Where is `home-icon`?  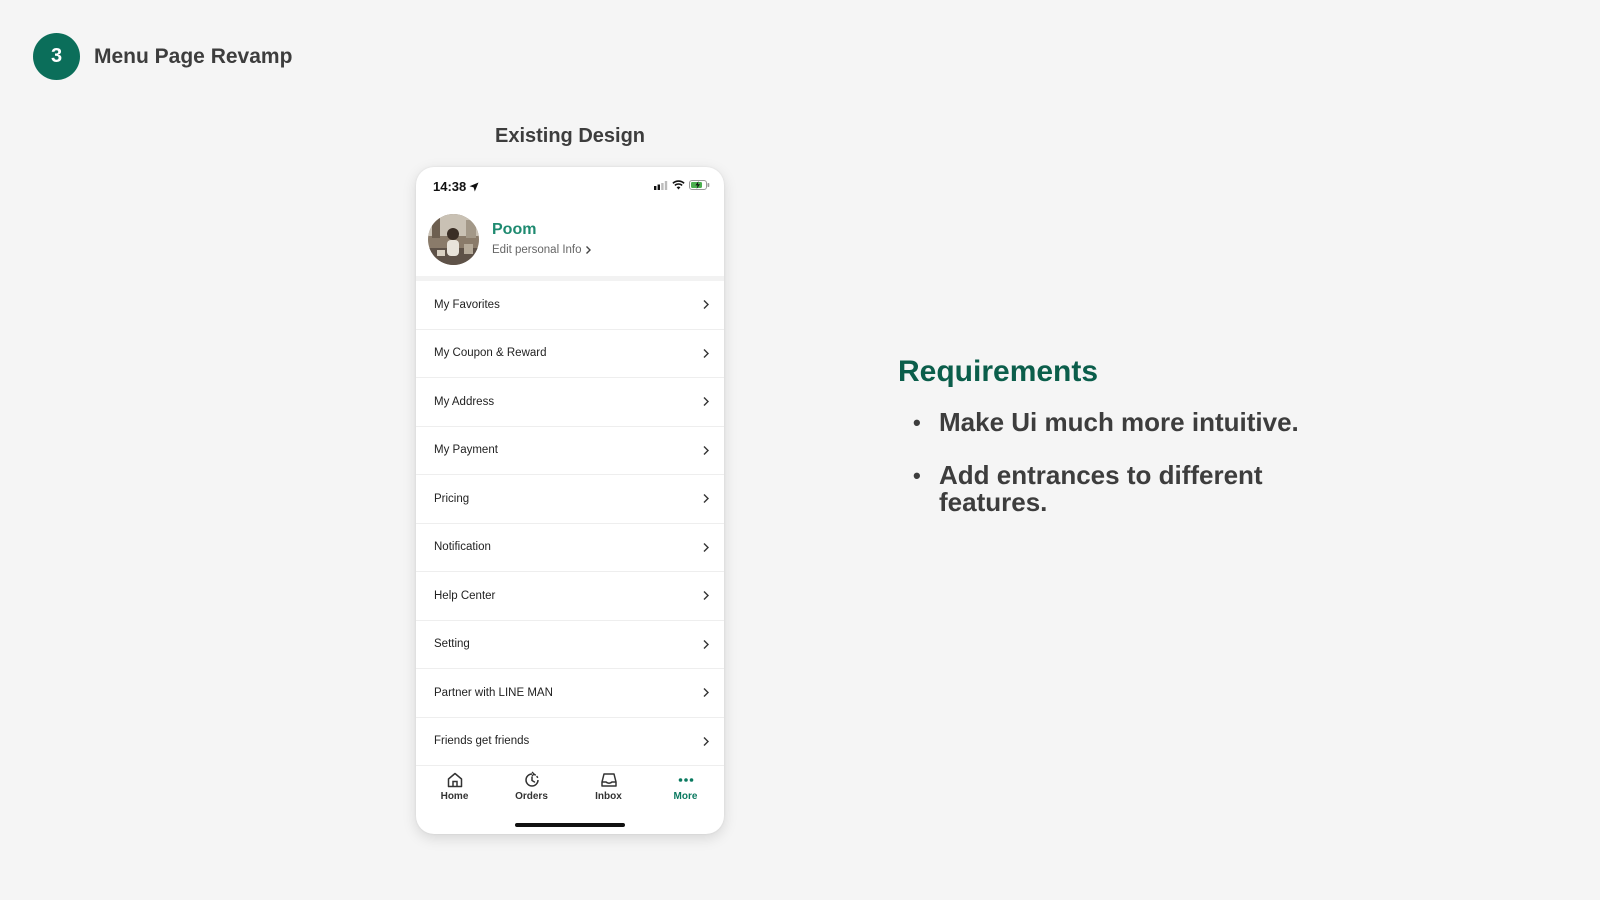 home-icon is located at coordinates (454, 780).